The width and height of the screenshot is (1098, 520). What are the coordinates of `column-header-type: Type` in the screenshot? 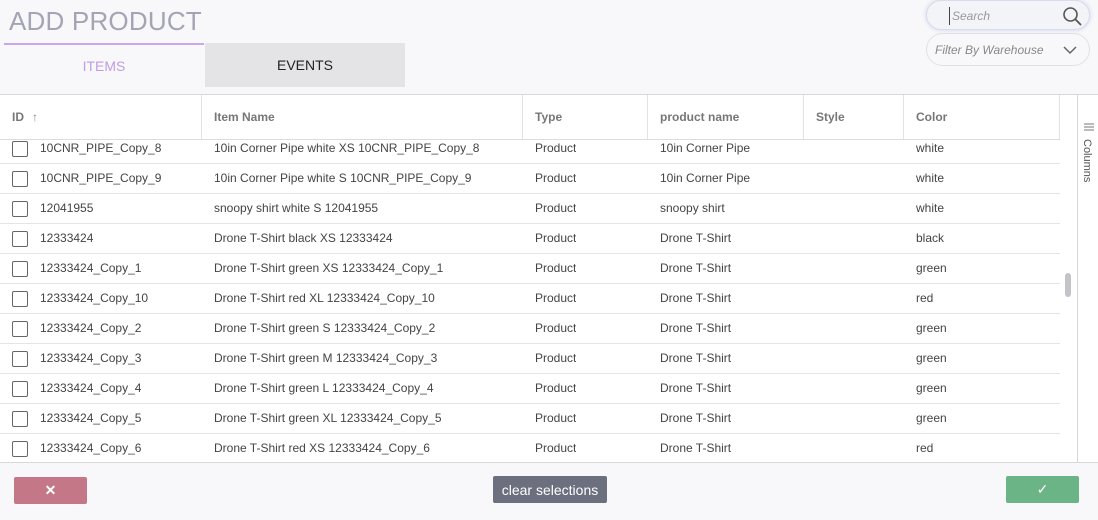 It's located at (585, 117).